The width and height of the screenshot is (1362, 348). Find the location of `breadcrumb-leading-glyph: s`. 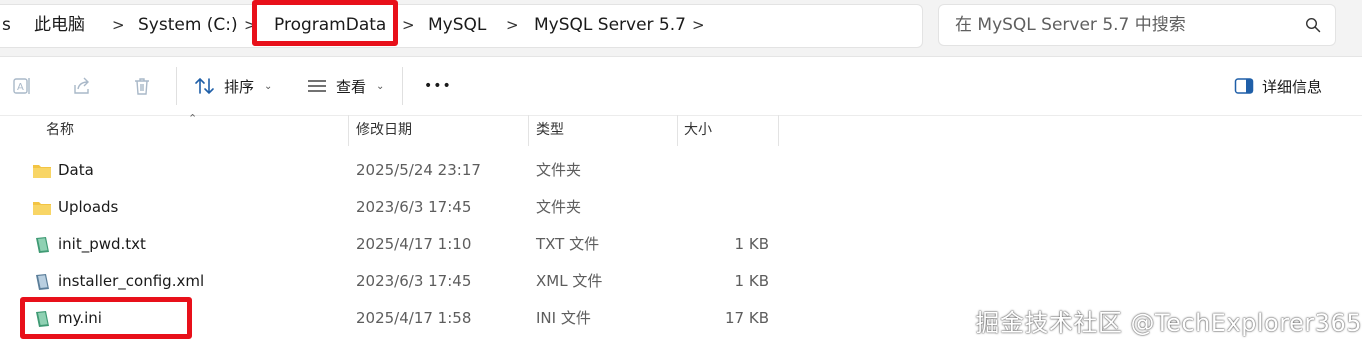

breadcrumb-leading-glyph: s is located at coordinates (6, 25).